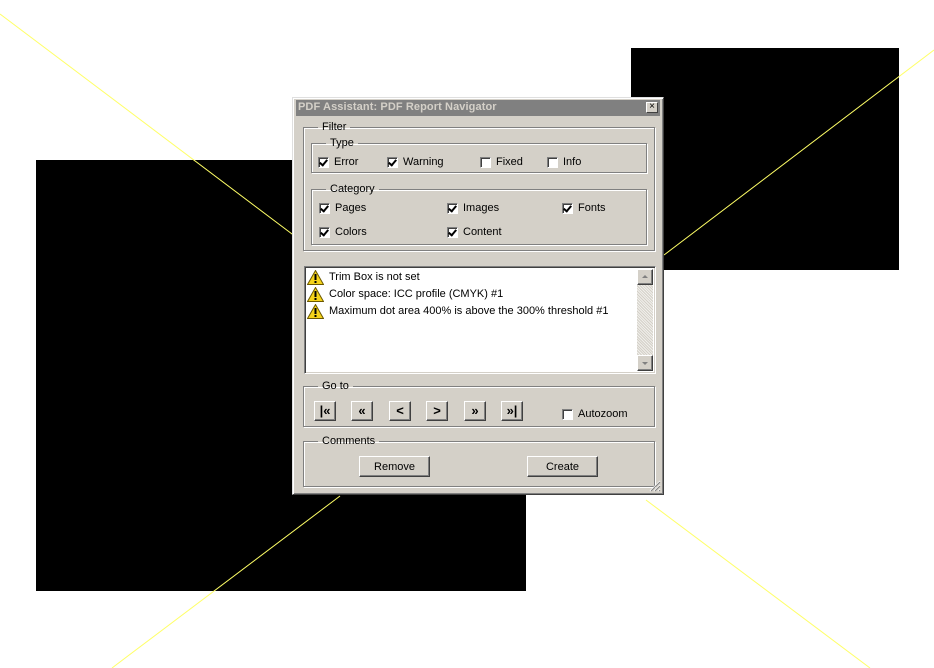 The height and width of the screenshot is (668, 934). I want to click on previous-page-button: «, so click(362, 411).